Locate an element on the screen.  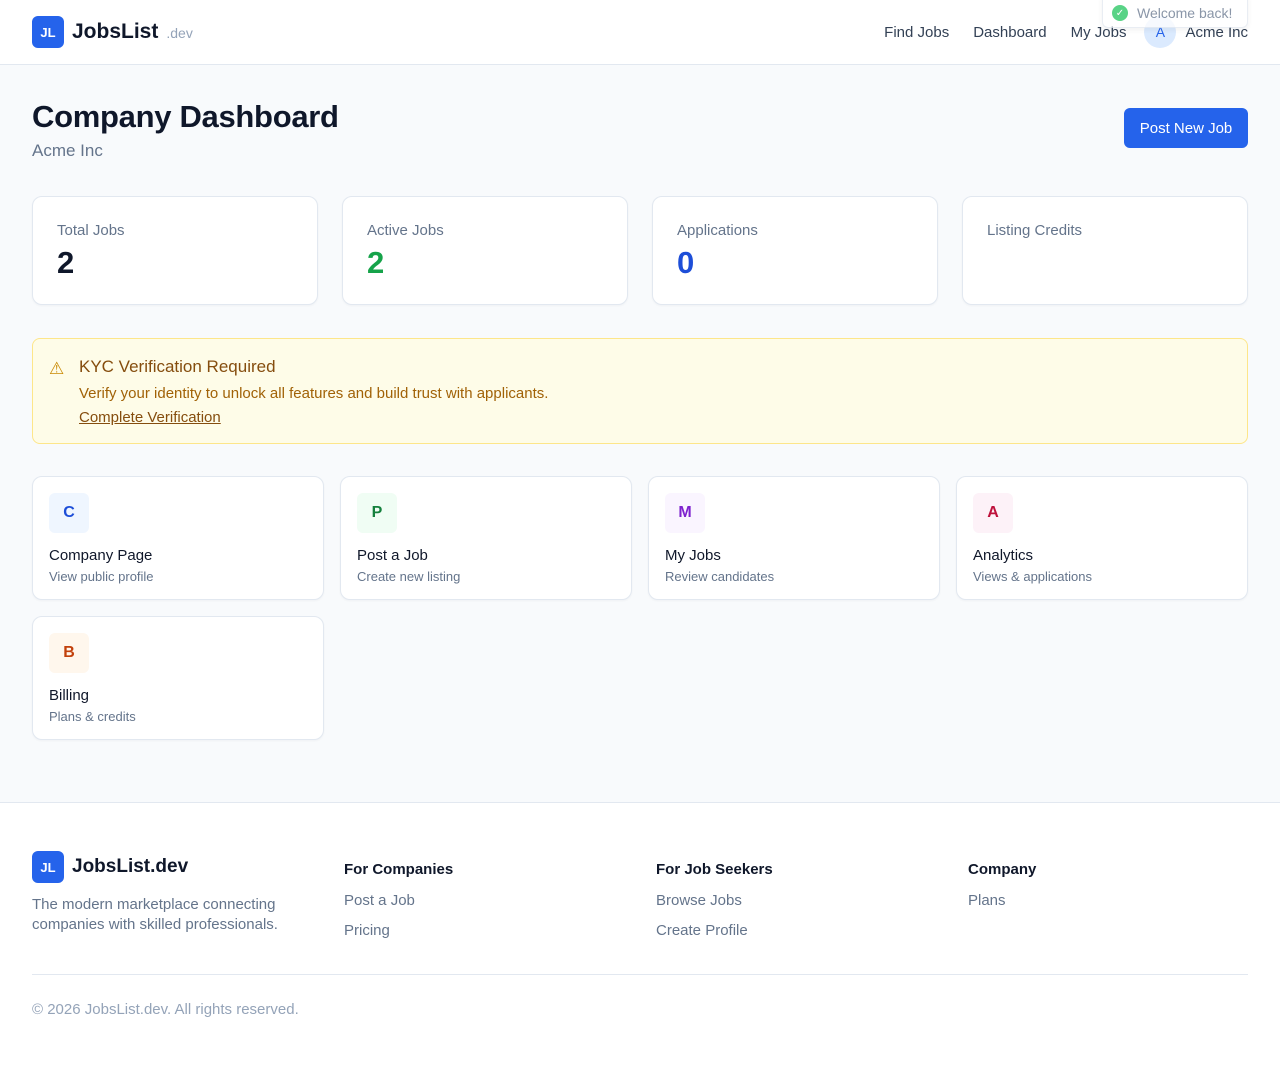
footer-link-post-a-job: Post a Job is located at coordinates (500, 900).